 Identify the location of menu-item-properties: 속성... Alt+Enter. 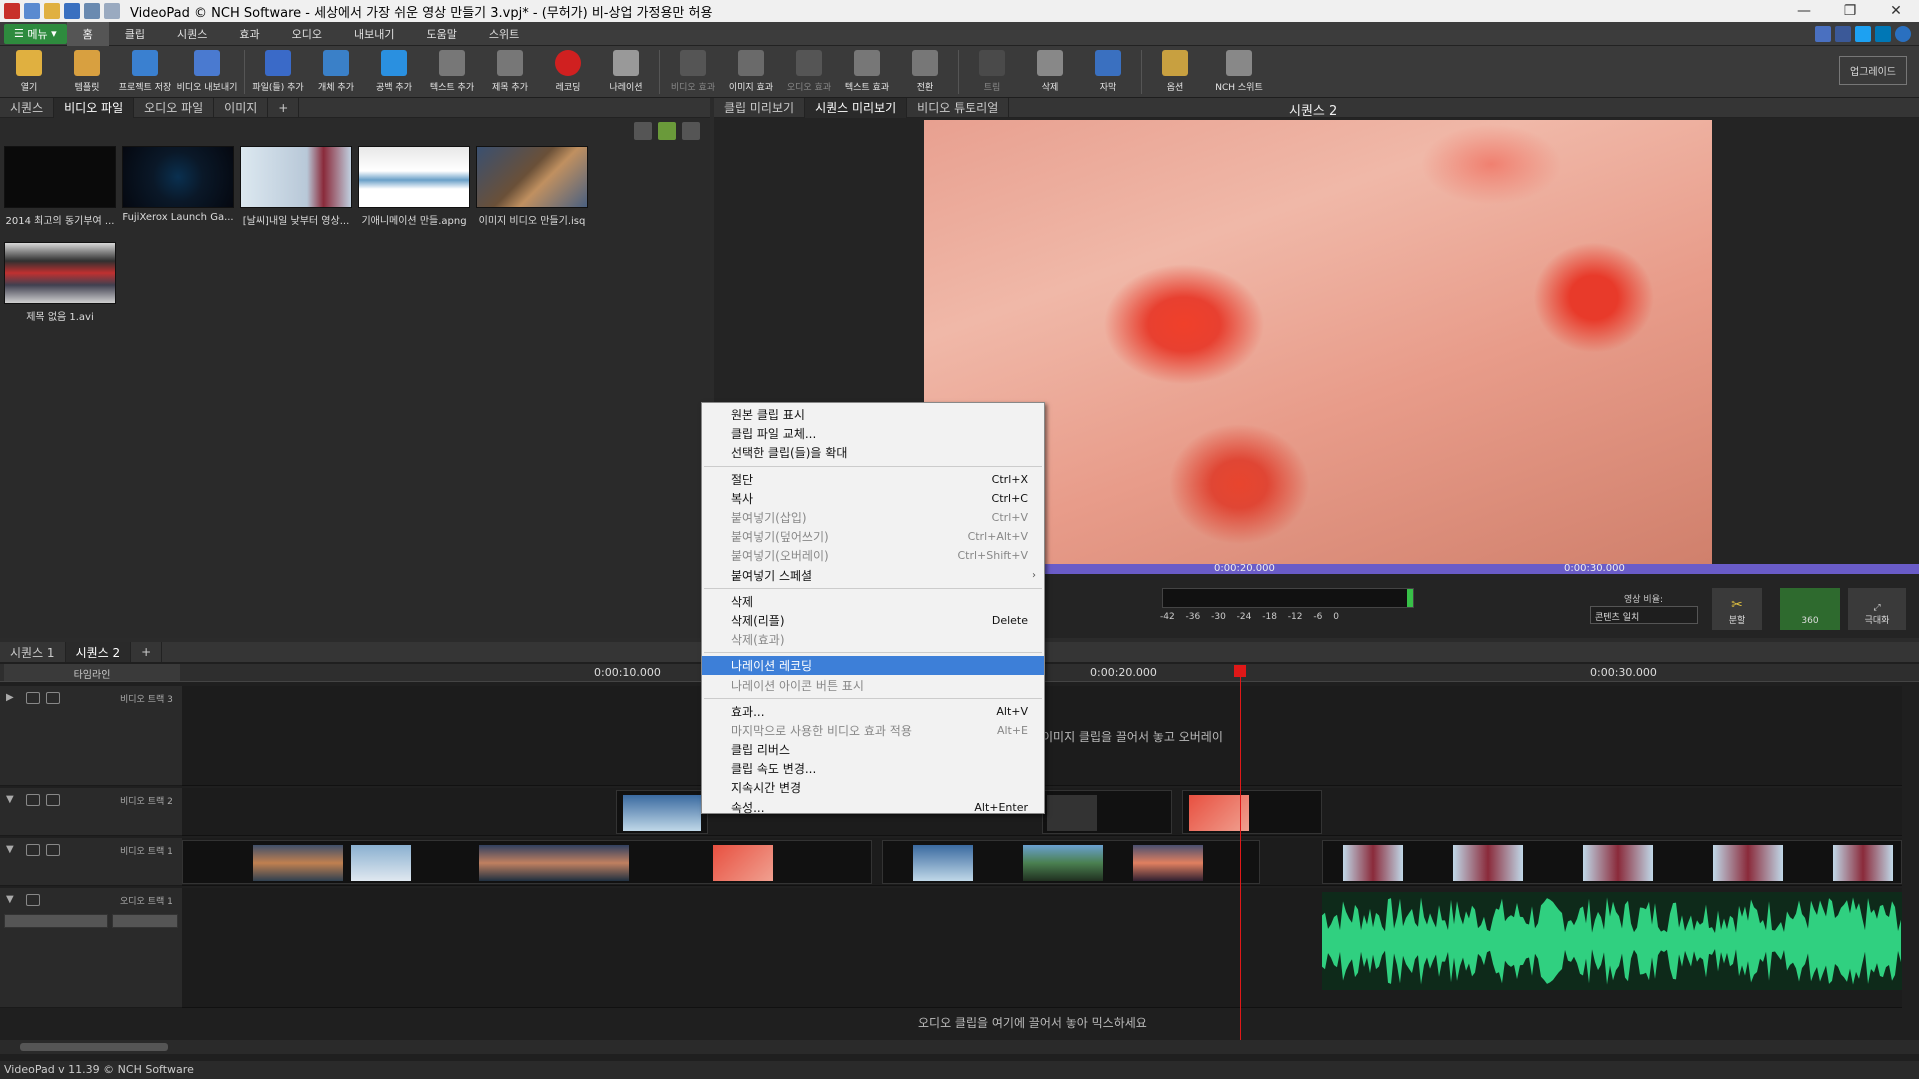
(873, 807).